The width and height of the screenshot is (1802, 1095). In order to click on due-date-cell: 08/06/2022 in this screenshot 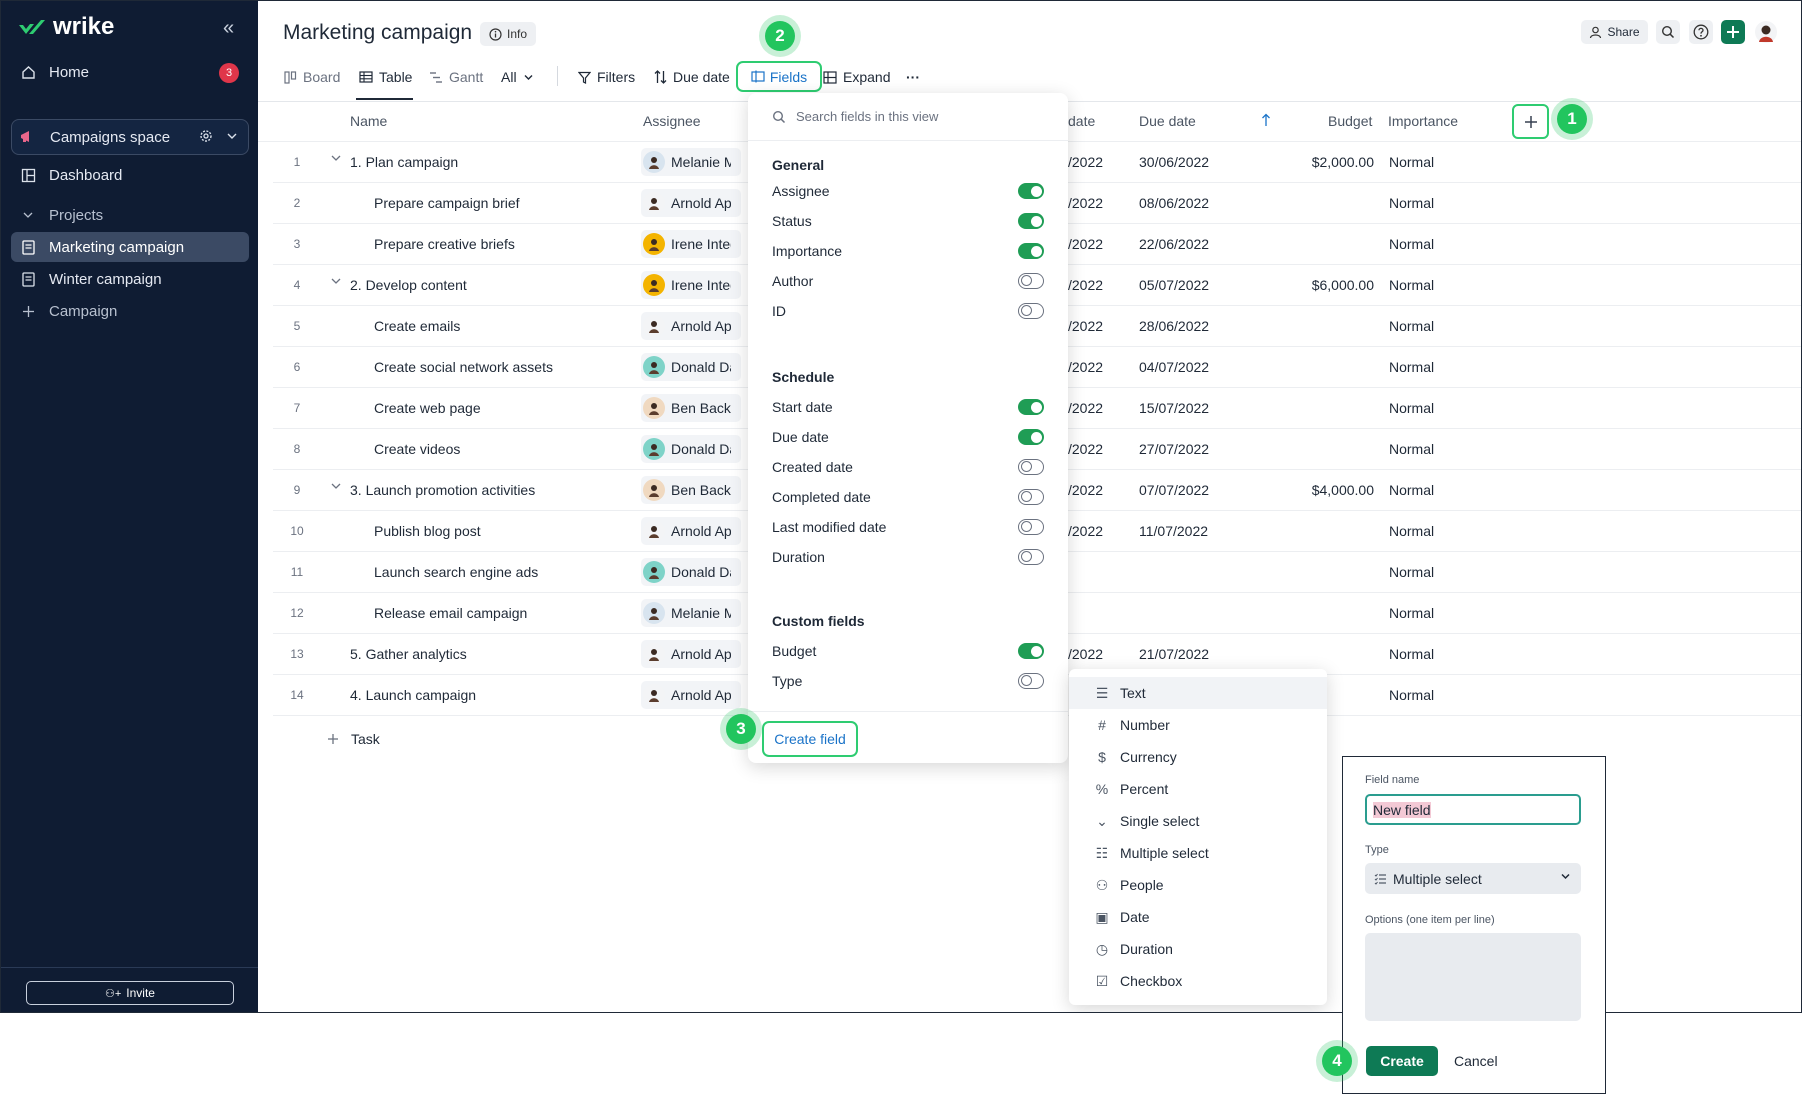, I will do `click(1174, 203)`.